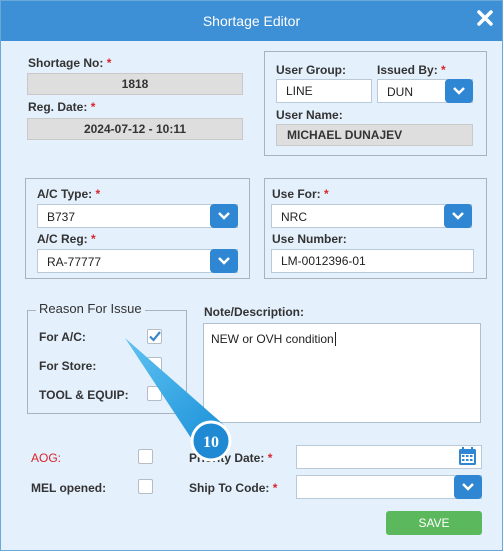  What do you see at coordinates (154, 364) in the screenshot?
I see `for-store-checkbox` at bounding box center [154, 364].